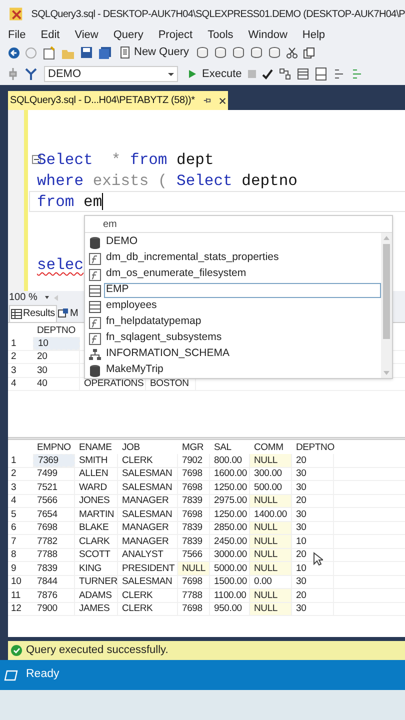 This screenshot has width=405, height=720. Describe the element at coordinates (49, 53) in the screenshot. I see `new-project-icon` at that location.